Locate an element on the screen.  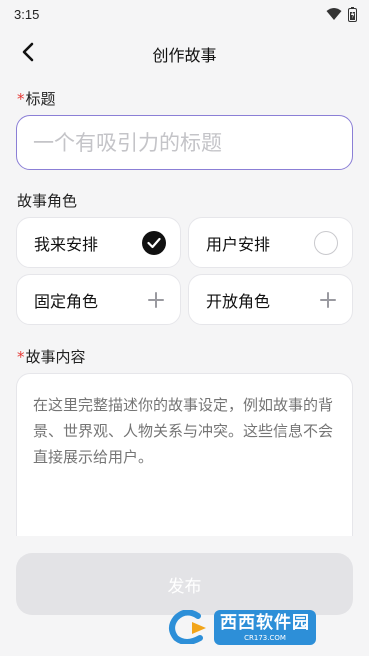
watermark-text: 西西软件园 CR173.COM is located at coordinates (265, 627).